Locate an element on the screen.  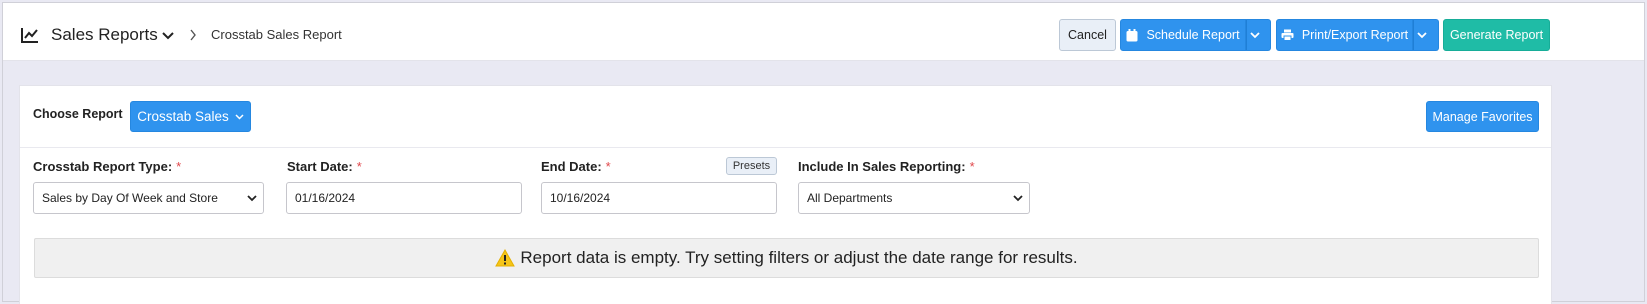
report-selector-button: Crosstab Sales is located at coordinates (190, 116).